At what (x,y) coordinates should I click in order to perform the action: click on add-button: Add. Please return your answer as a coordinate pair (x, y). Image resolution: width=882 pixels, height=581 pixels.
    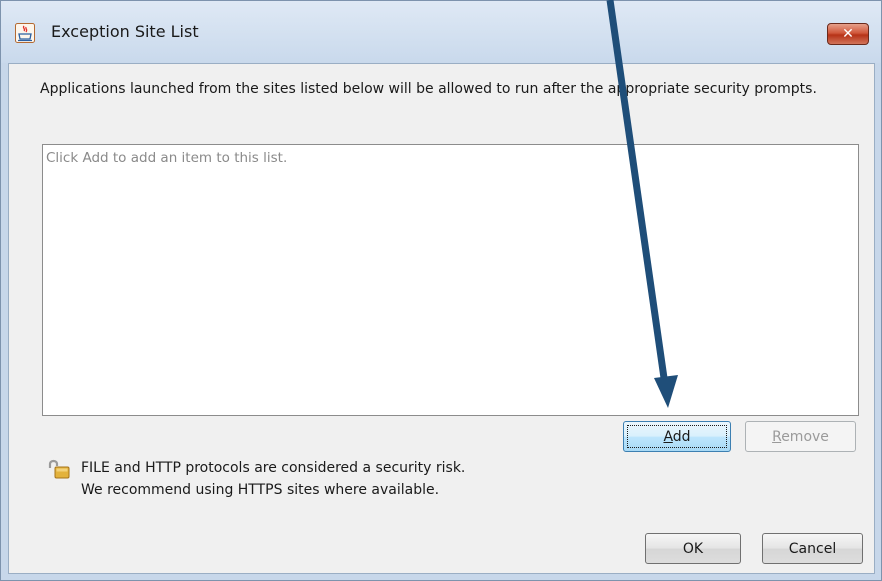
    Looking at the image, I should click on (677, 436).